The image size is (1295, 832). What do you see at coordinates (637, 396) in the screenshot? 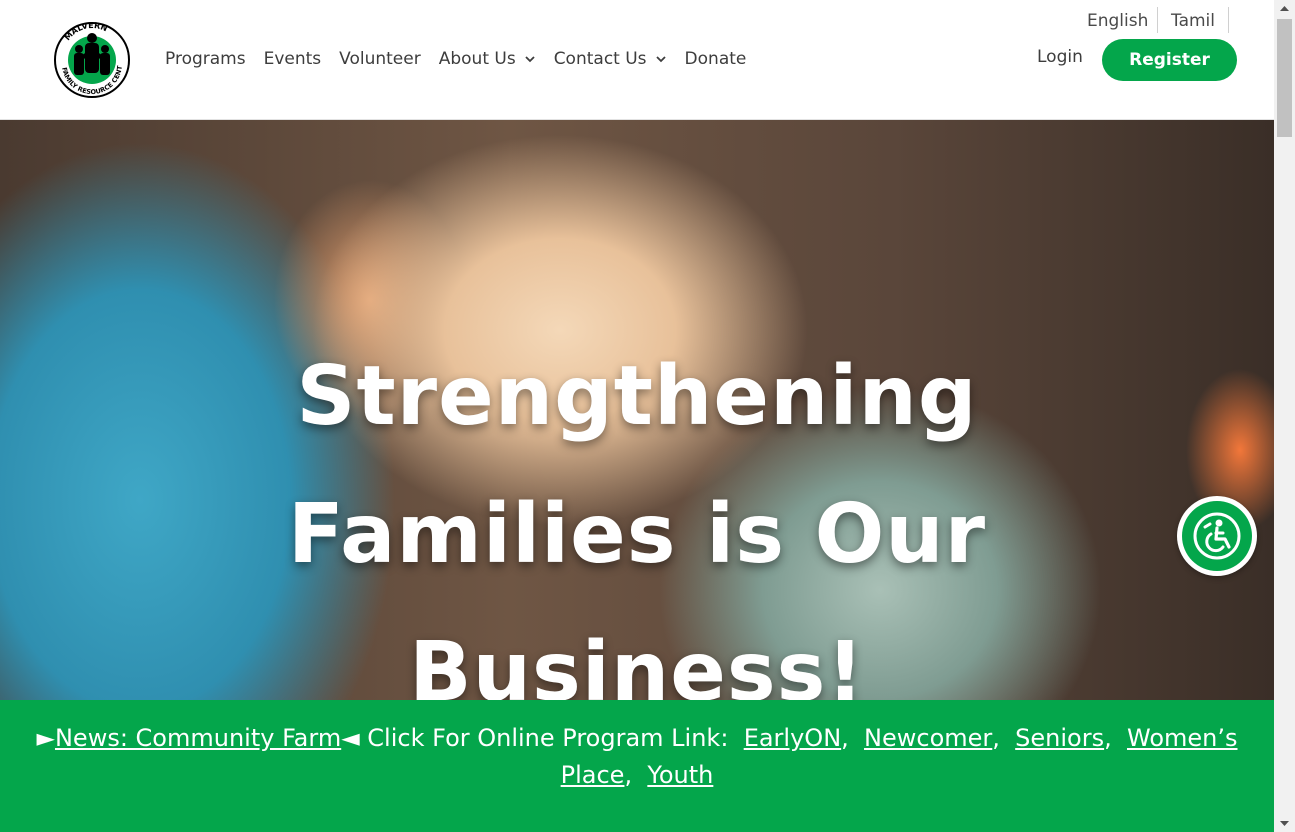
I see `hero-title-line-1: Strengthening` at bounding box center [637, 396].